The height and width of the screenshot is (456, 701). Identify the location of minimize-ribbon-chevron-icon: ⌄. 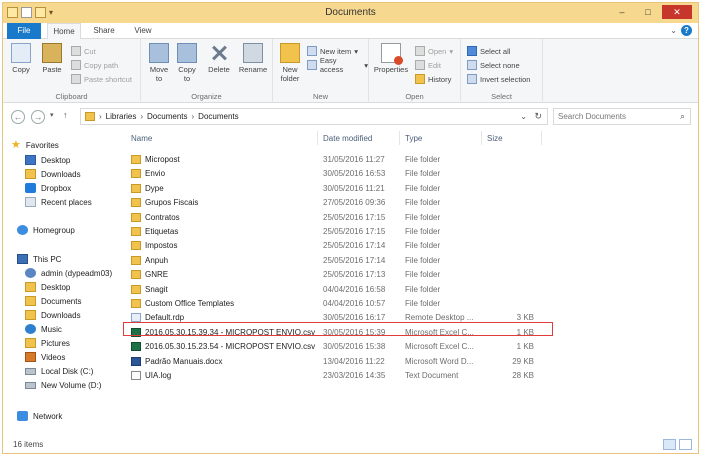
(673, 30).